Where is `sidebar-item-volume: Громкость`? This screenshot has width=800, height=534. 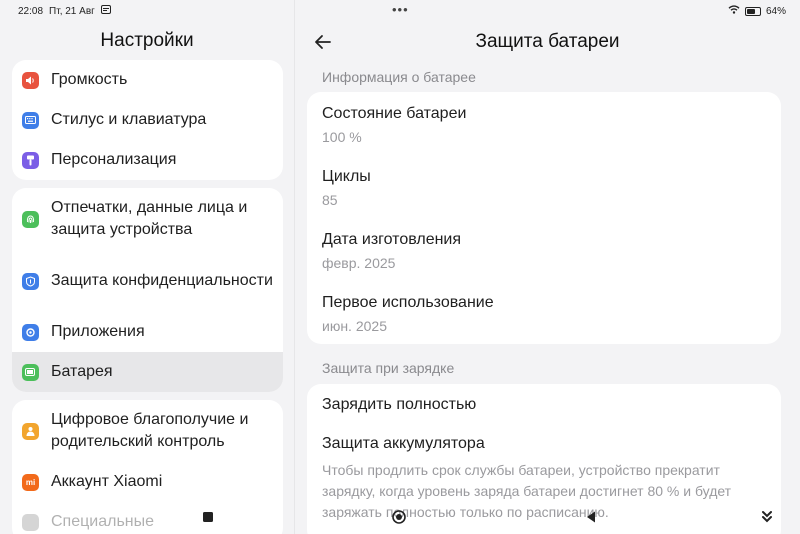 sidebar-item-volume: Громкость is located at coordinates (147, 80).